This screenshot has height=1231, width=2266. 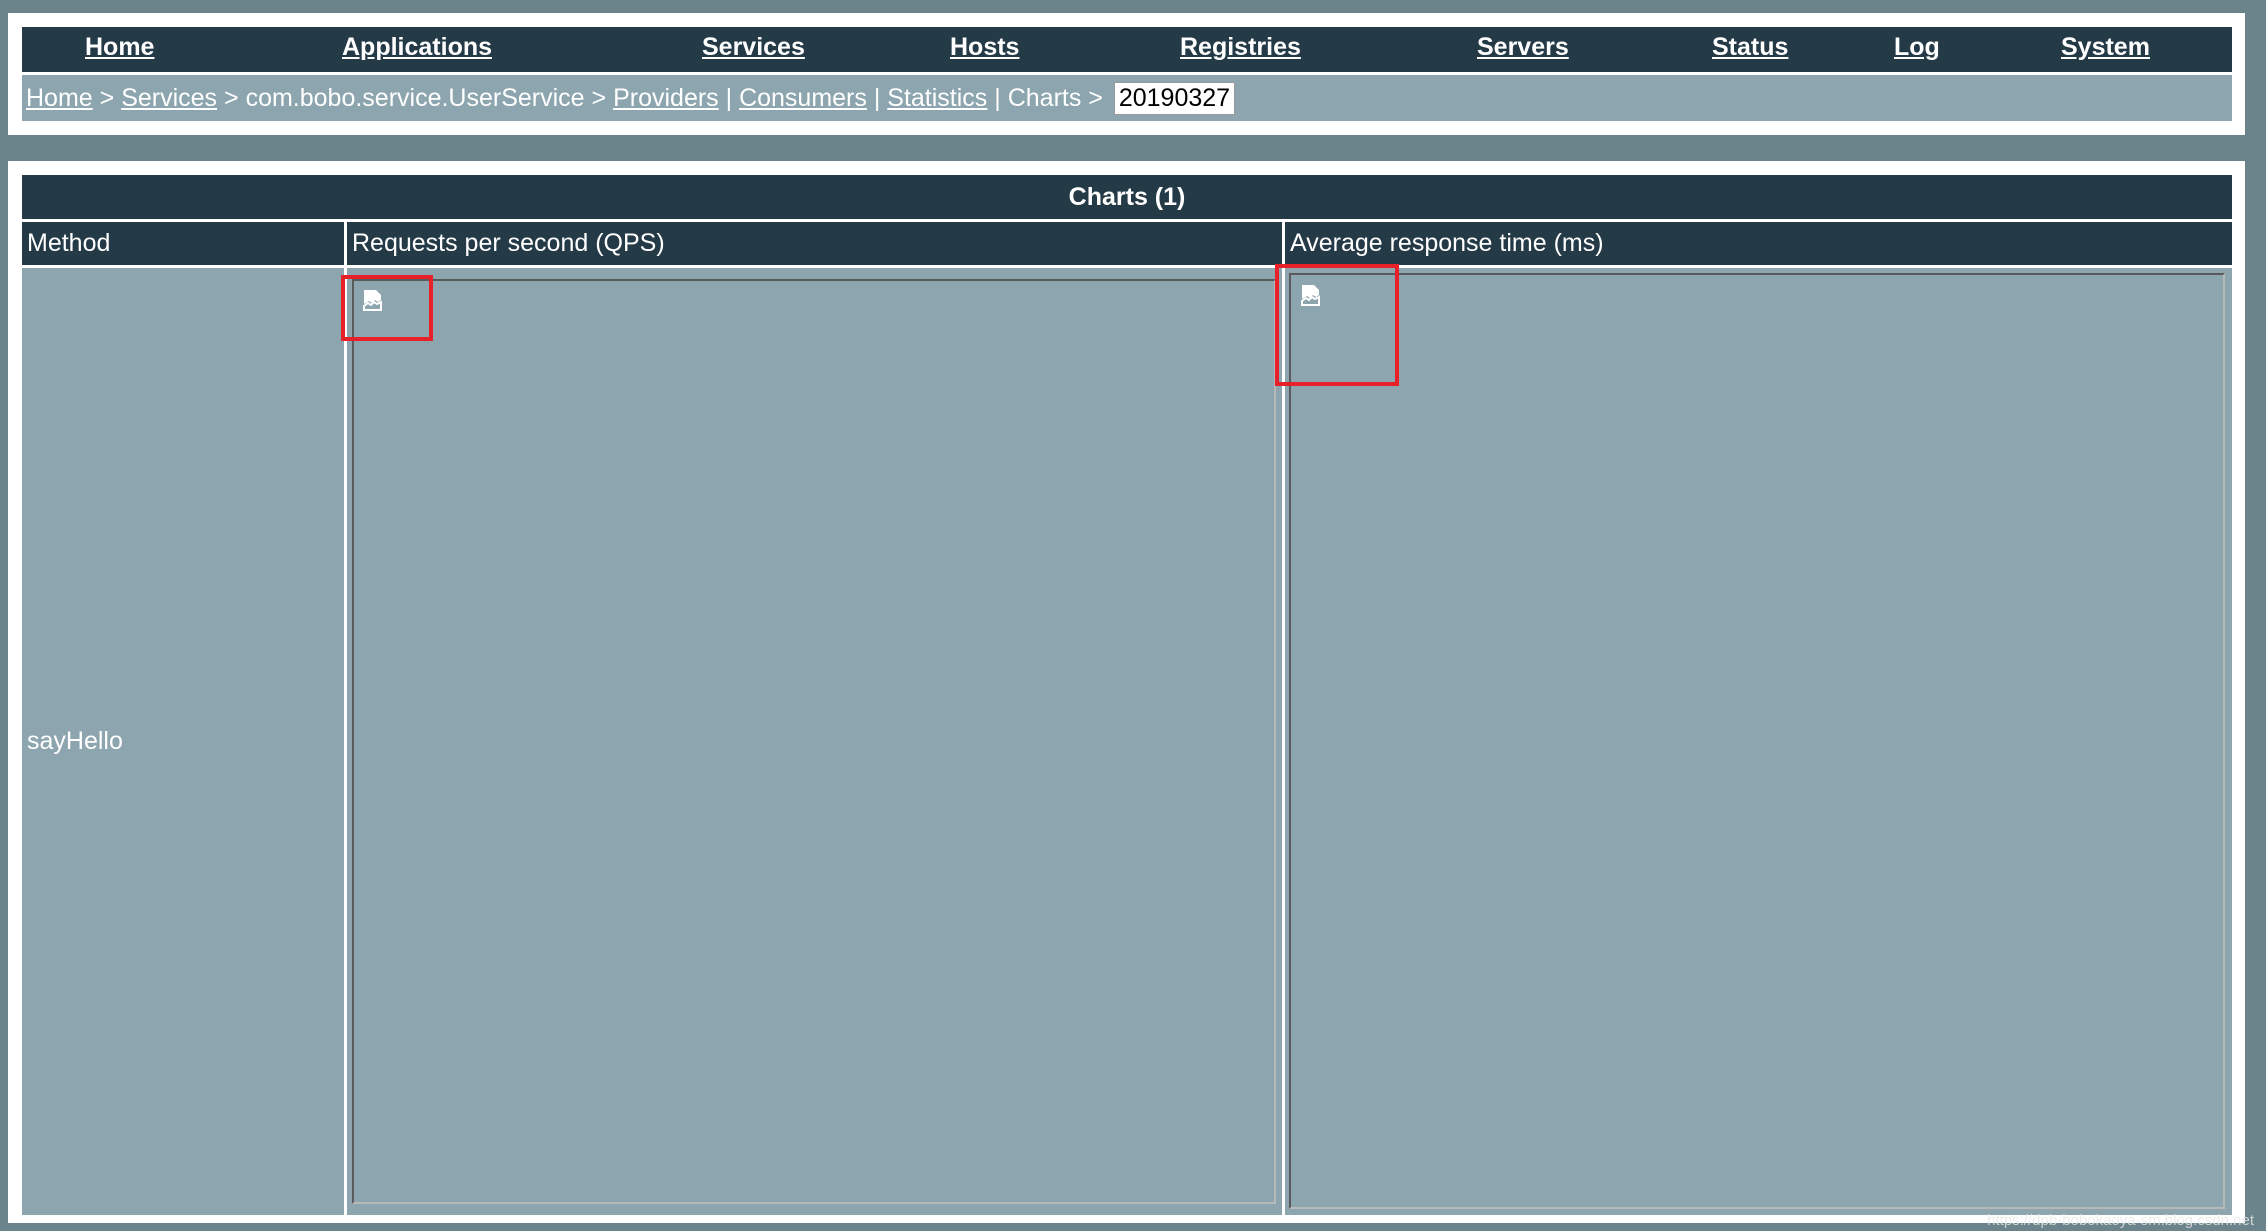 I want to click on watermark: https://dpb-bobokaoya-sm.blog.csdn.net, so click(x=2120, y=1220).